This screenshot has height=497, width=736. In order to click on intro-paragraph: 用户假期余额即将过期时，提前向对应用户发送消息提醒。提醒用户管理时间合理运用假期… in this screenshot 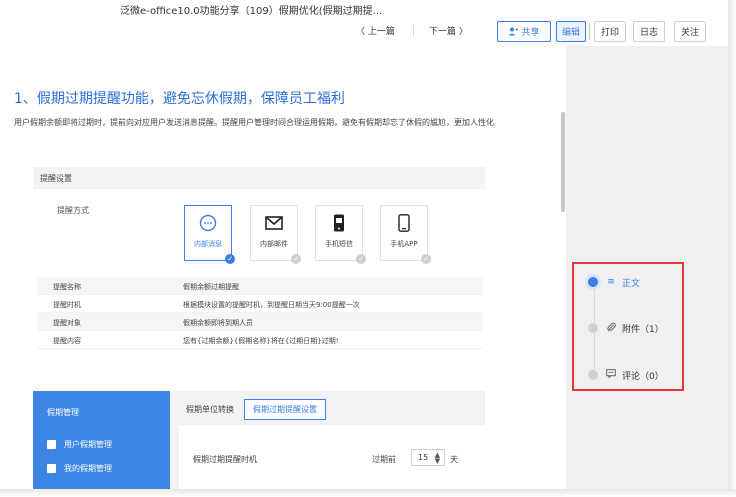, I will do `click(254, 122)`.